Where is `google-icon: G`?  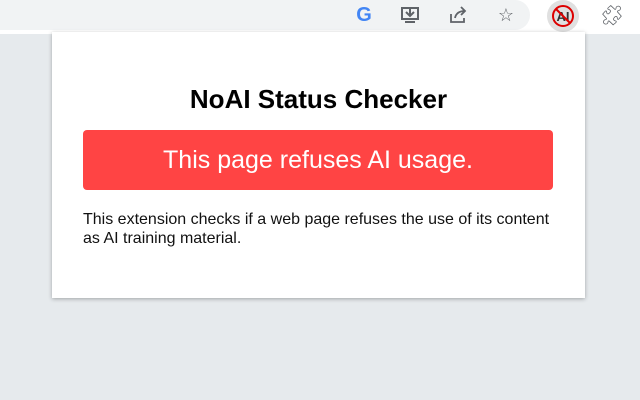
google-icon: G is located at coordinates (364, 15).